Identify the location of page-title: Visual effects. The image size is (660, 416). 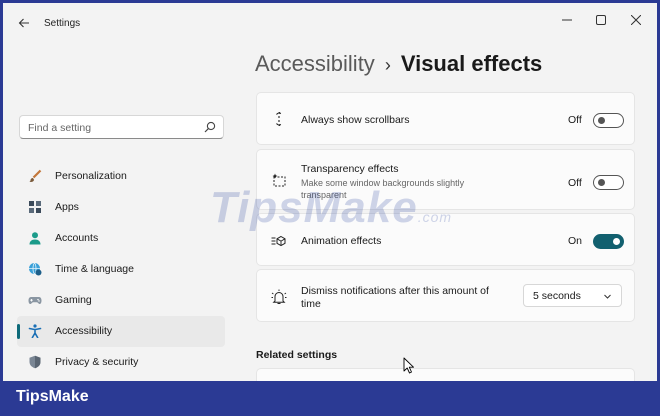
(471, 63).